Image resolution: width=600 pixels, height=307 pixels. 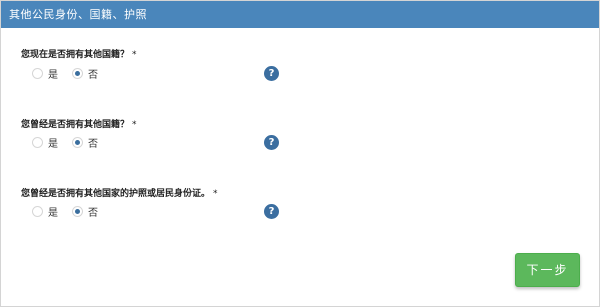 I want to click on question-label-foreign-passport-id: 您曾经是否拥有其他国家的护照或居民身份证。 *, so click(x=119, y=192).